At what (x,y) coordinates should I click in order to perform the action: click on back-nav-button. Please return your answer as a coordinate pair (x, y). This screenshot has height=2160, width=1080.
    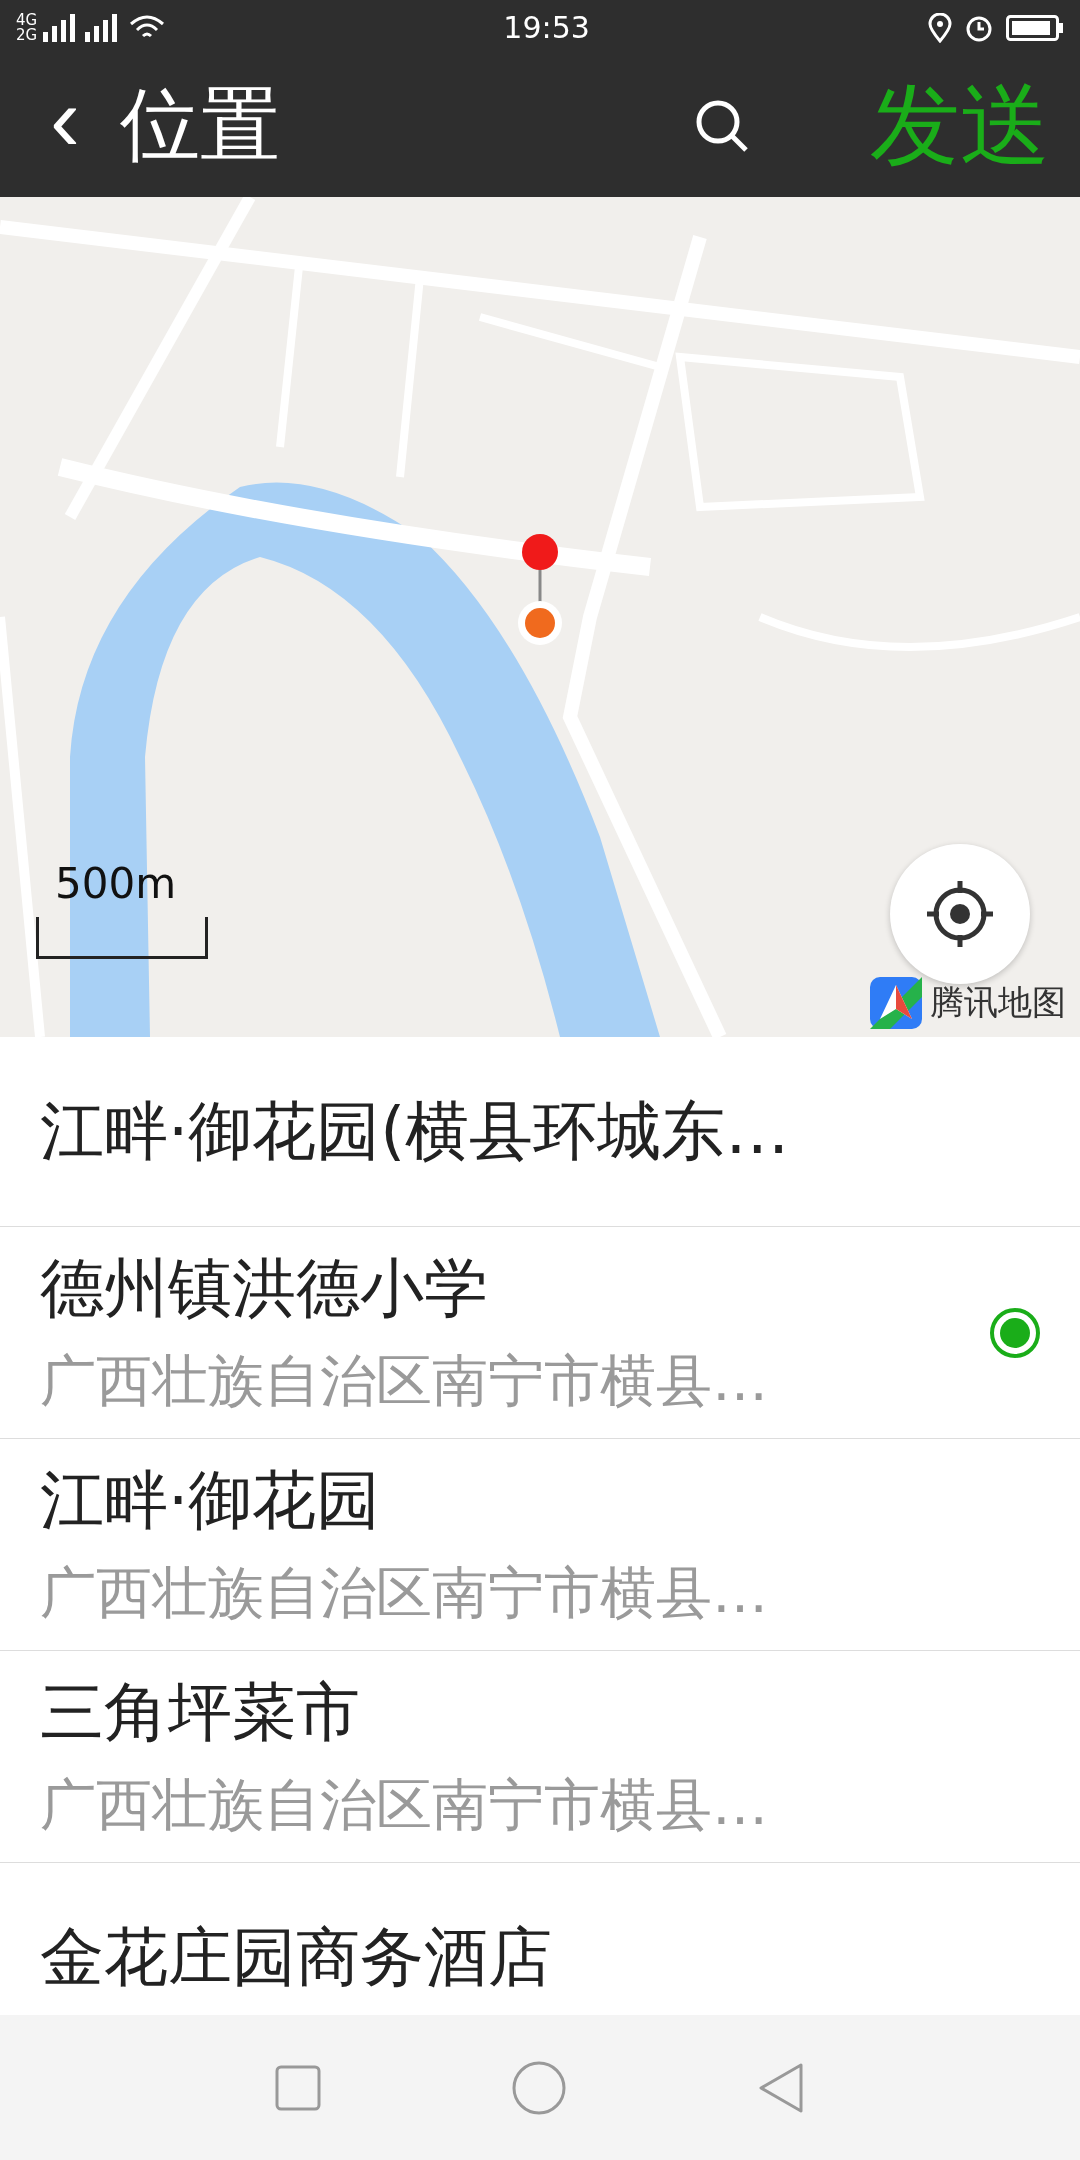
    Looking at the image, I should click on (781, 2087).